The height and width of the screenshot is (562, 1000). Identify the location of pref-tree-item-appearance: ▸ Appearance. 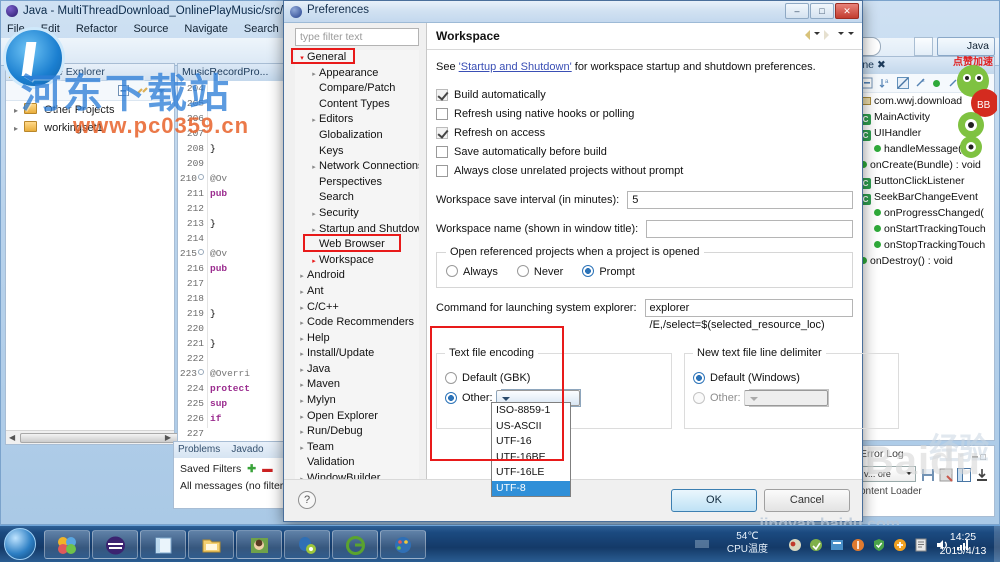
(357, 74).